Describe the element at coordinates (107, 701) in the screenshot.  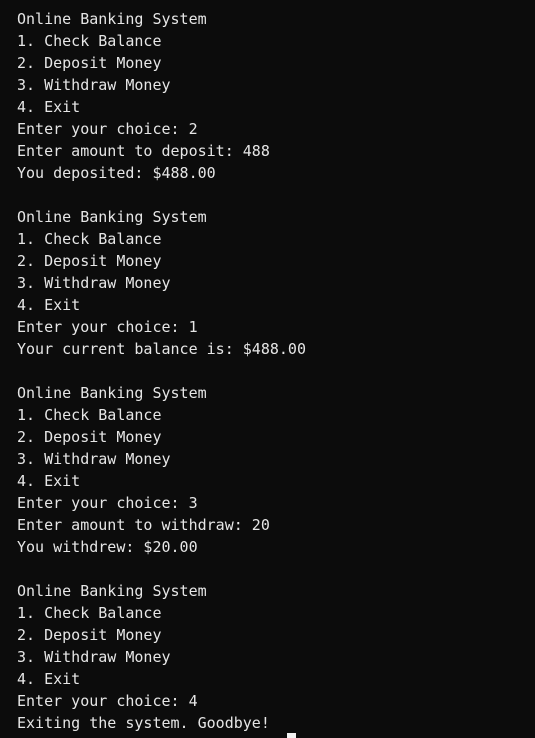
I see `terminal-line: Enter your choice: 4` at that location.